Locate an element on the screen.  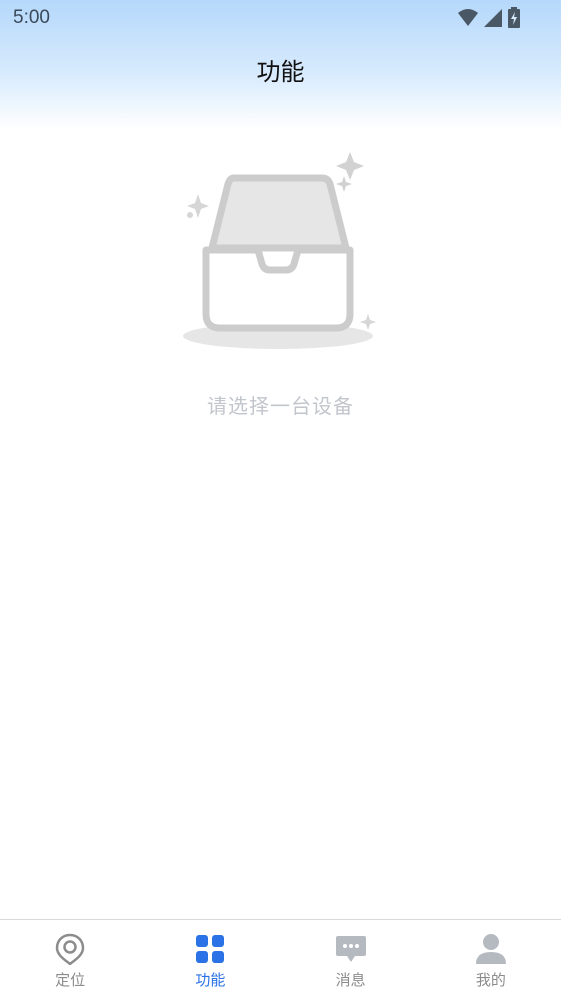
empty-inbox-icon is located at coordinates (278, 250).